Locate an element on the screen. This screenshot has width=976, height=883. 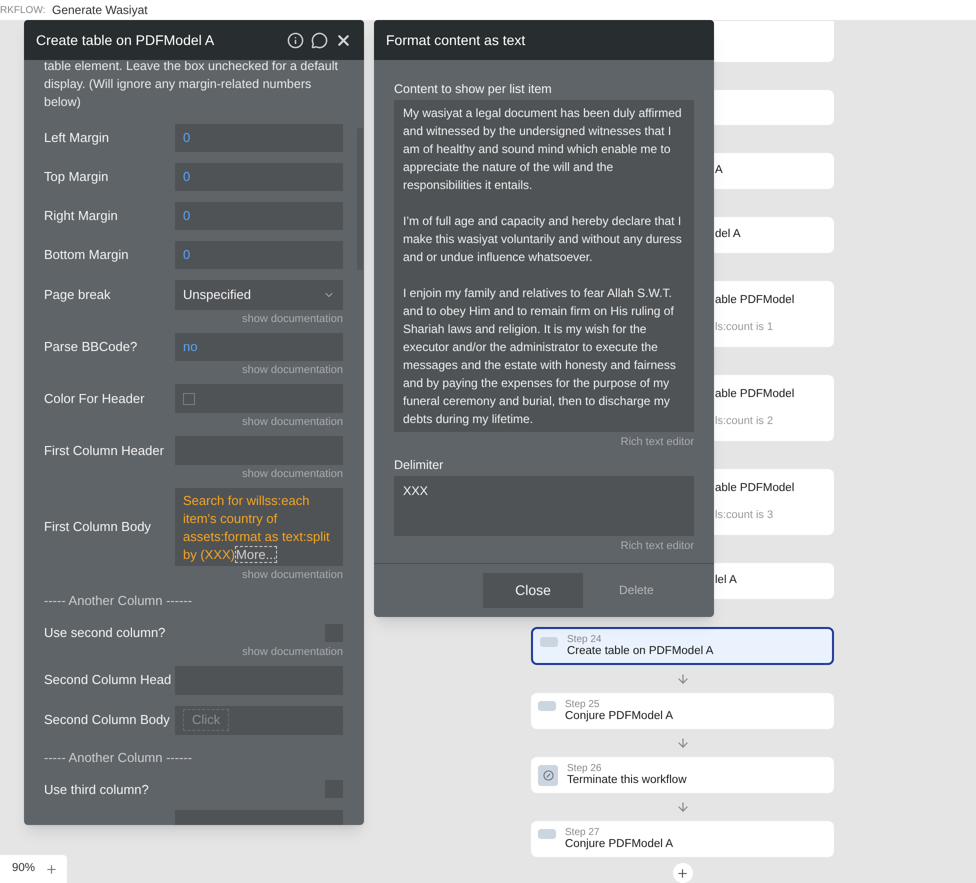
step-number: Step 26 is located at coordinates (584, 768).